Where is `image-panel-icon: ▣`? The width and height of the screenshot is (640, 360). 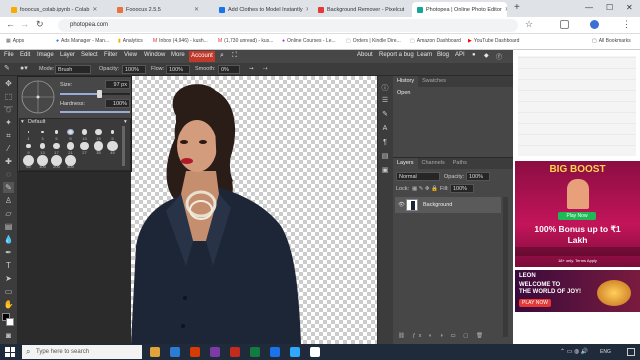
image-panel-icon: ▣ is located at coordinates (385, 171).